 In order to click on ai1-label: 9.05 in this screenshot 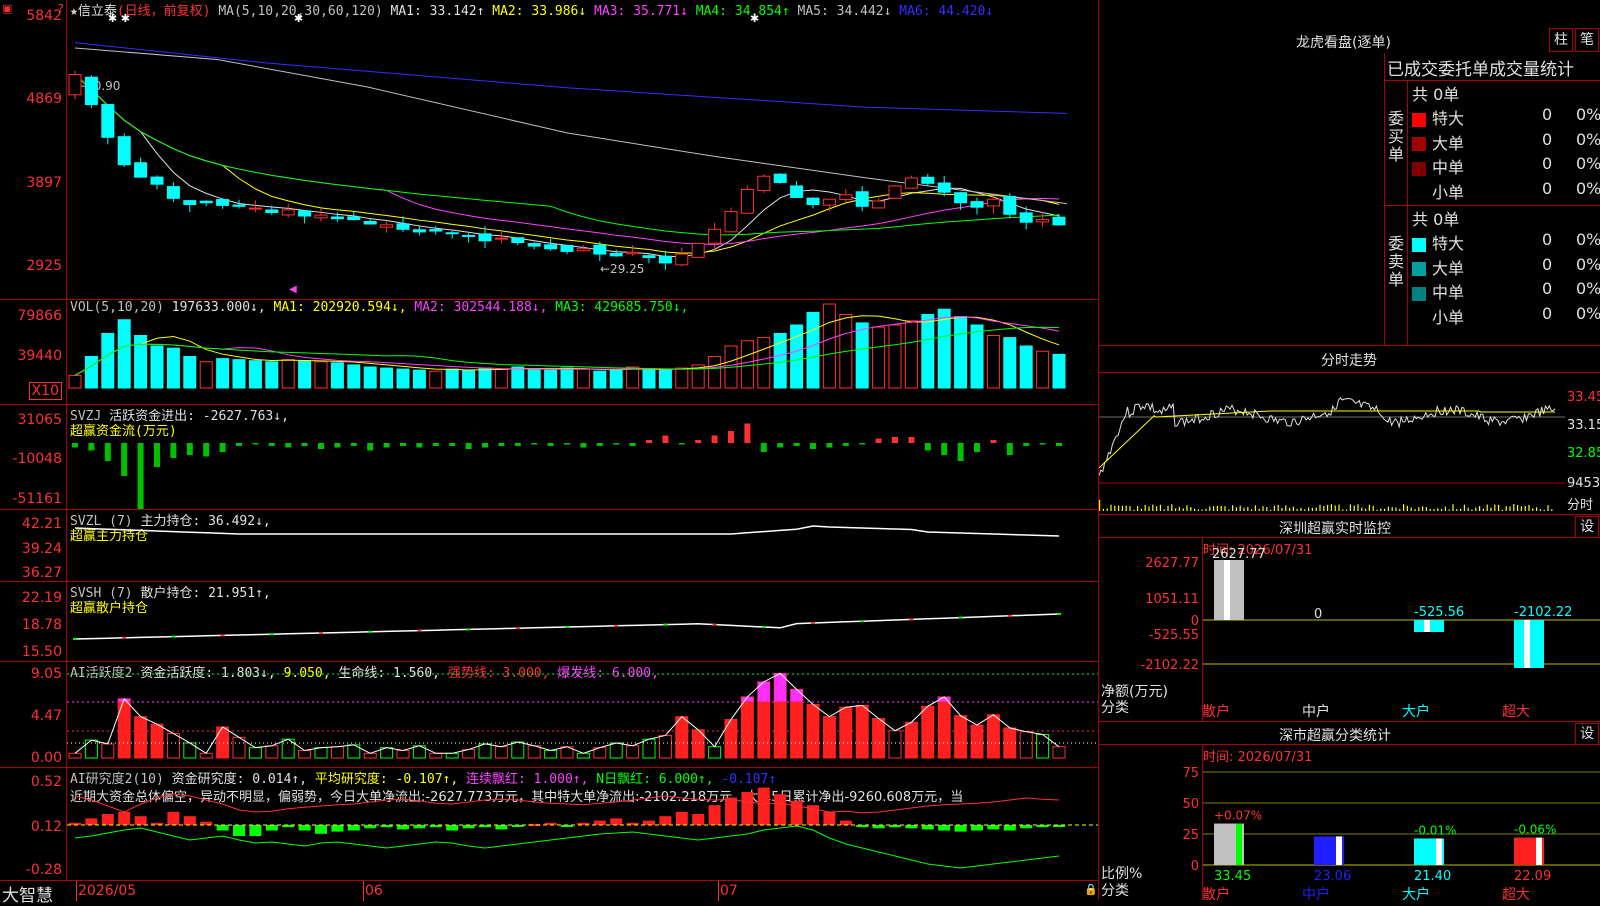, I will do `click(46, 674)`.